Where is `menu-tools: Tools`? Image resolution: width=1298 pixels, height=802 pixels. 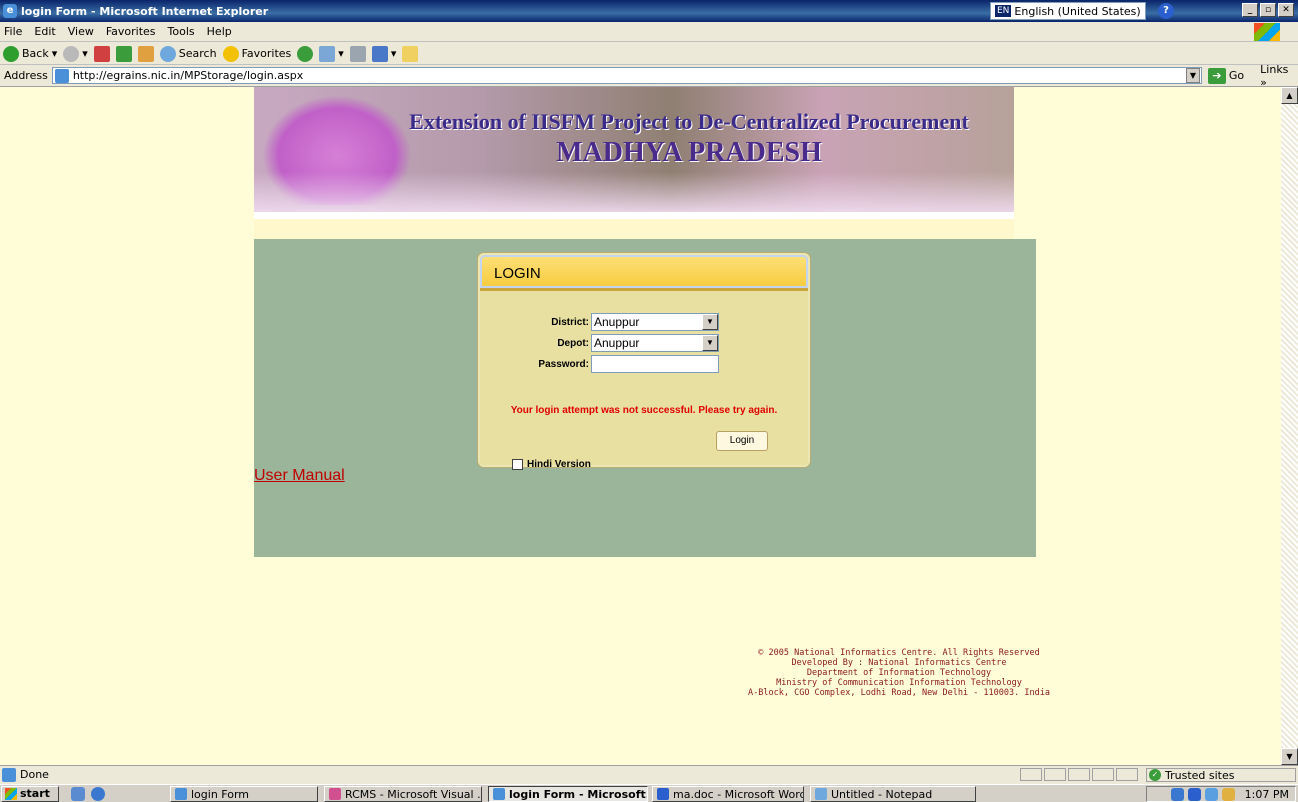 menu-tools: Tools is located at coordinates (181, 31).